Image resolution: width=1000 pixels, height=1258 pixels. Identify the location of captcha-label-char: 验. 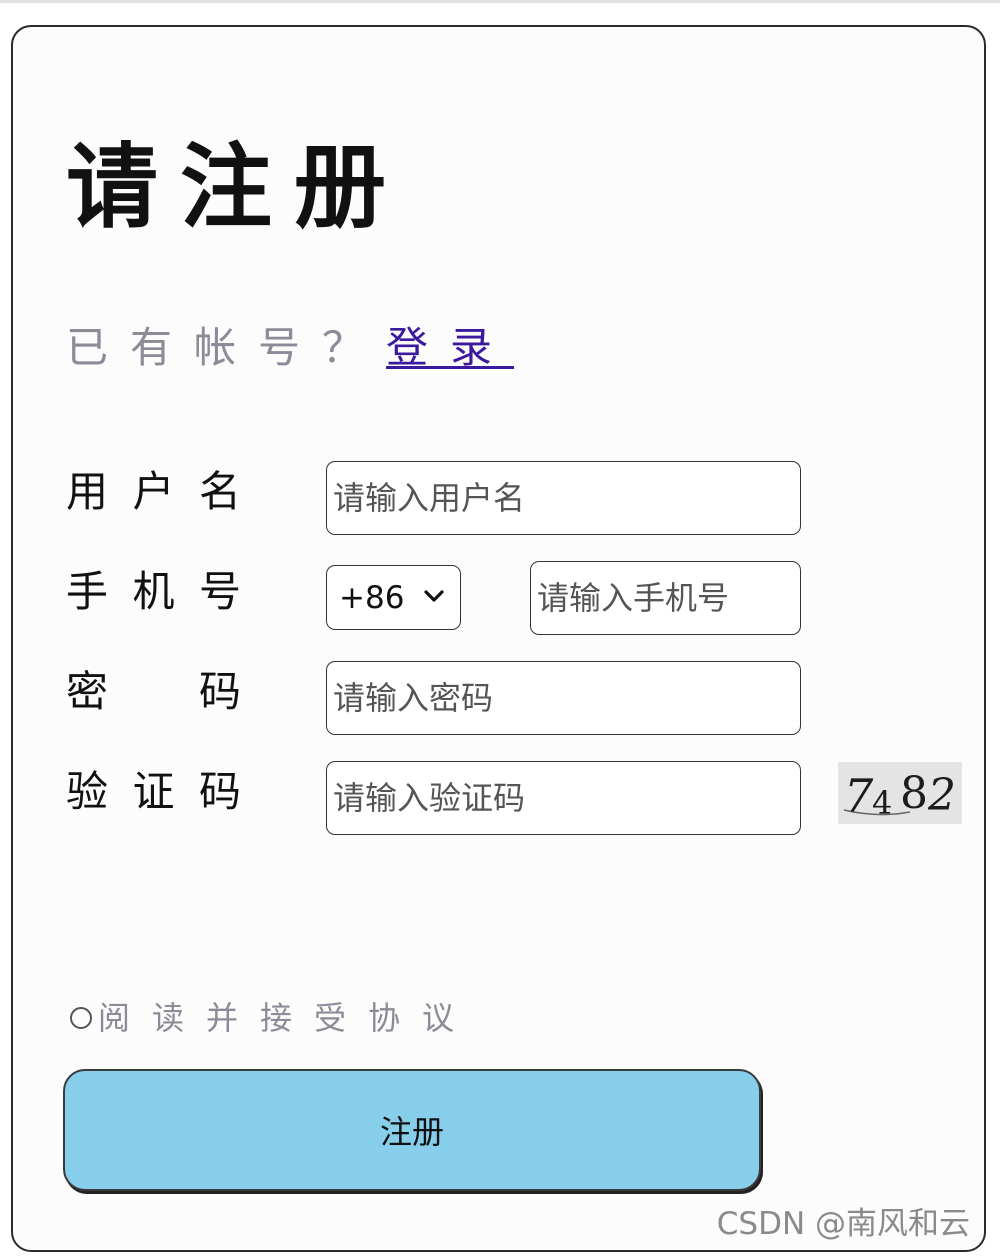
(87, 791).